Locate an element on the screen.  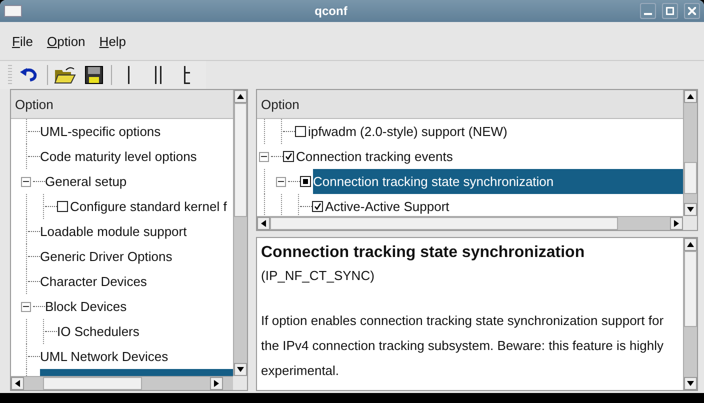
tree-item: Active-Active Support is located at coordinates (504, 205).